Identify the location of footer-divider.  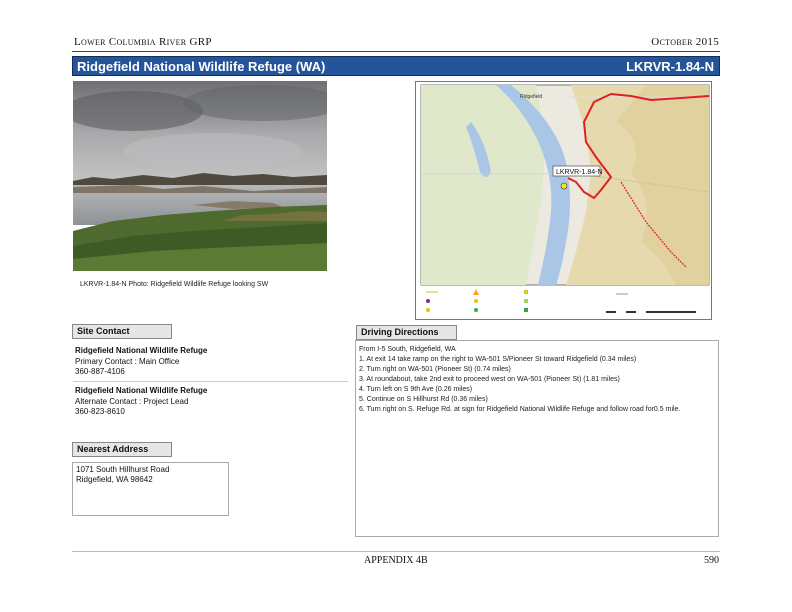
(396, 551).